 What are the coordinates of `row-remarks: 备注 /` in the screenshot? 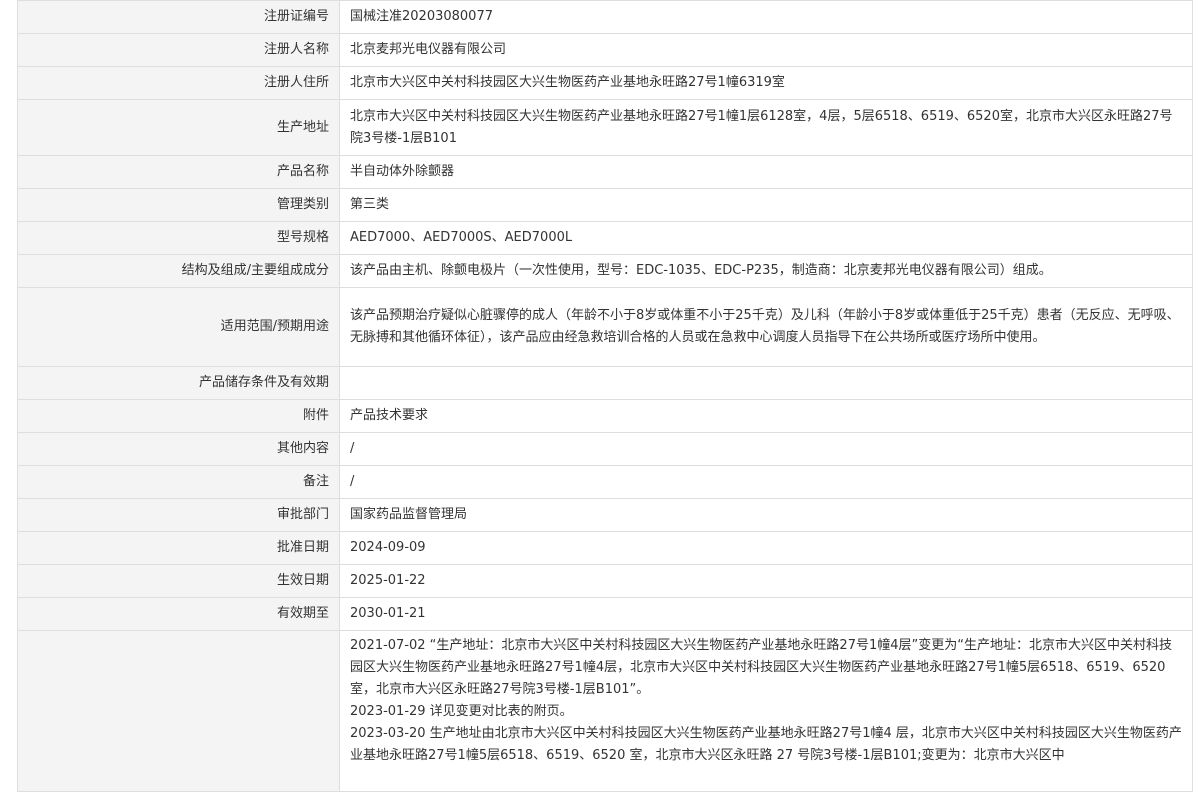 It's located at (605, 482).